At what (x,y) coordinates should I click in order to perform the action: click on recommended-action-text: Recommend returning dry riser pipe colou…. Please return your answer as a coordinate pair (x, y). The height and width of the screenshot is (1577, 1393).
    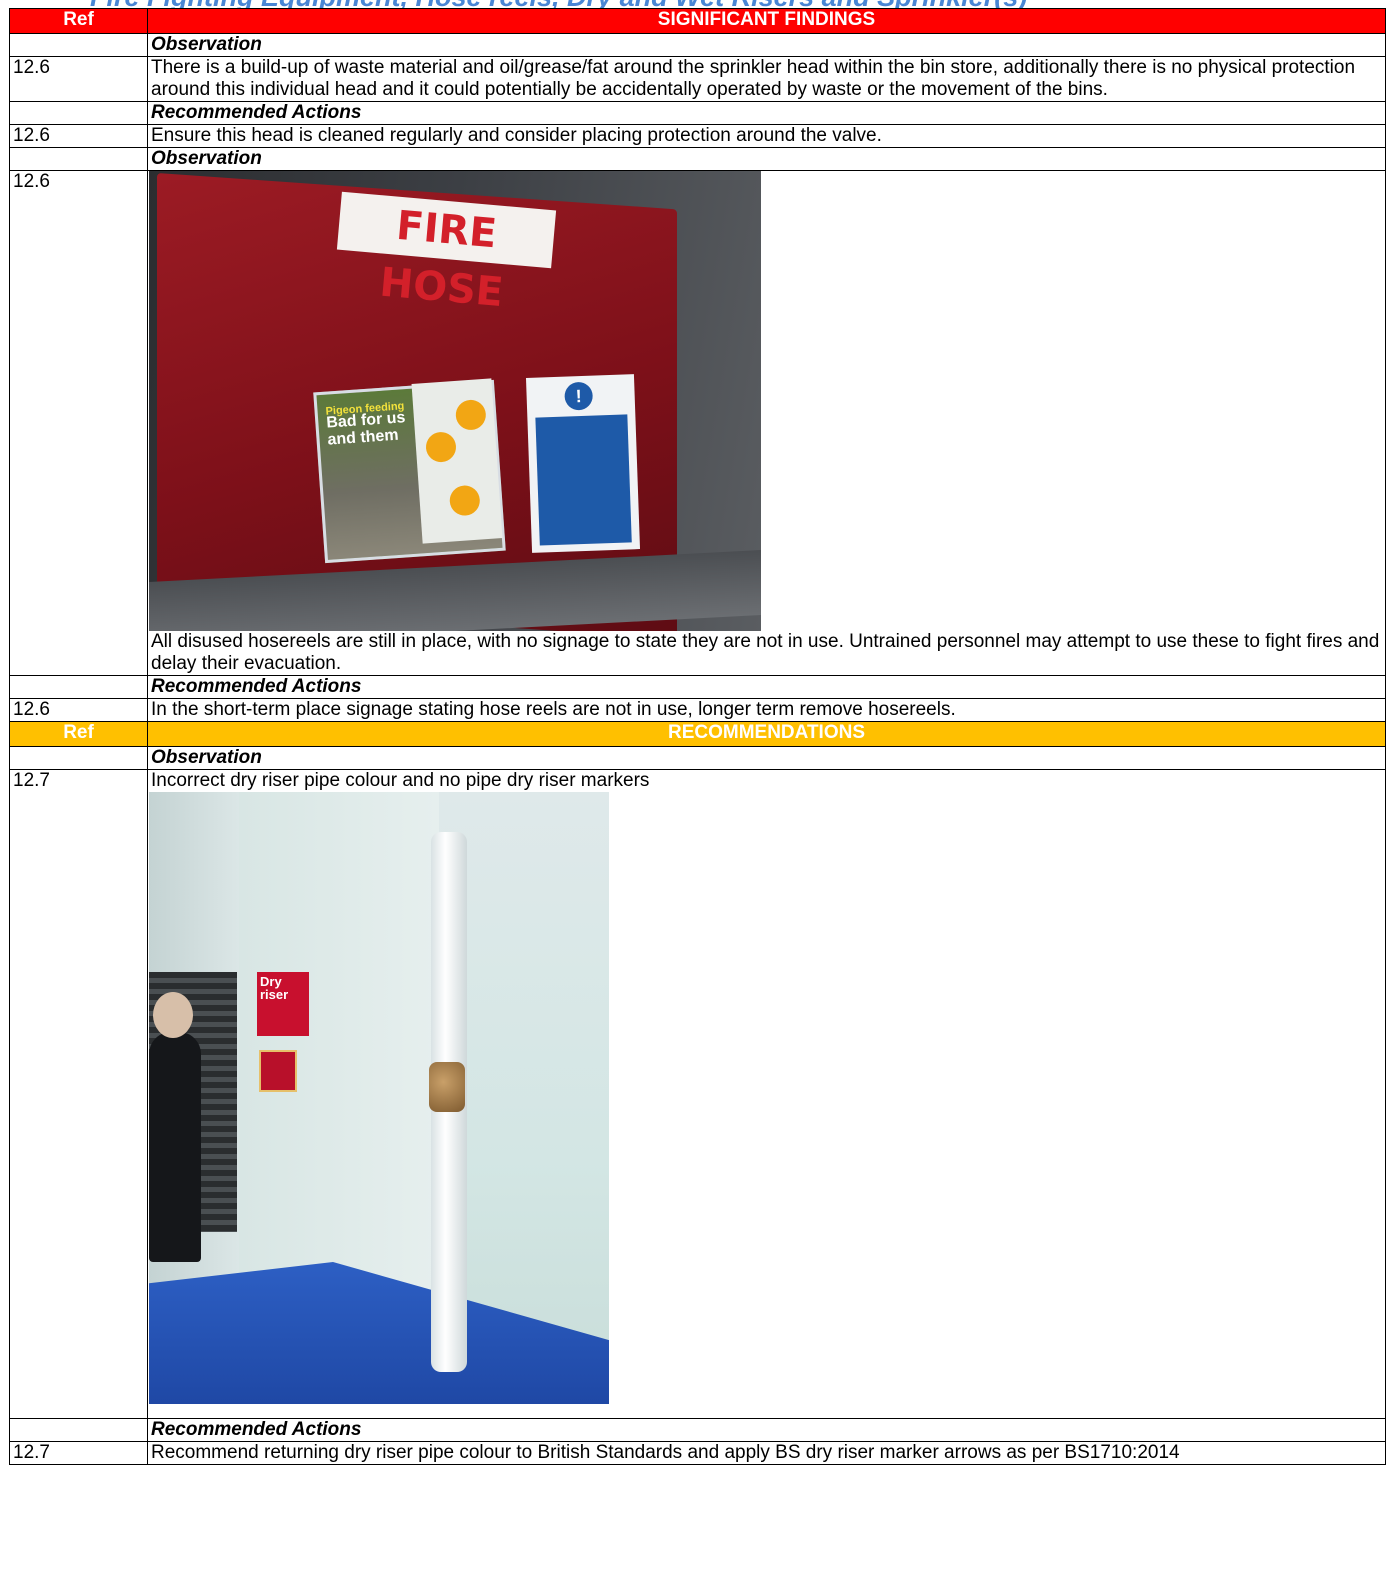
    Looking at the image, I should click on (766, 1453).